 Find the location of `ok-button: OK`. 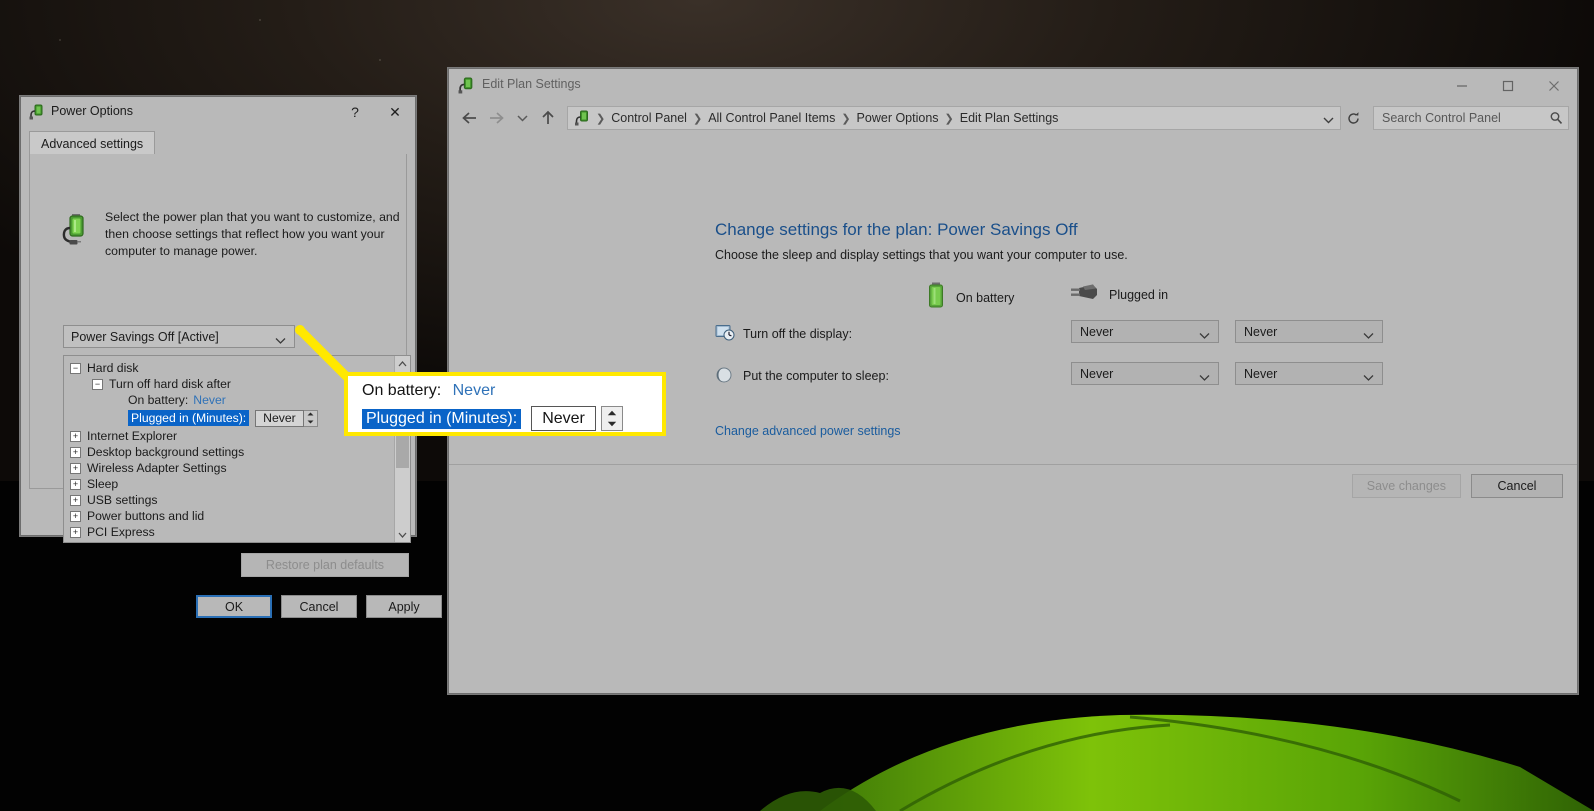

ok-button: OK is located at coordinates (234, 606).